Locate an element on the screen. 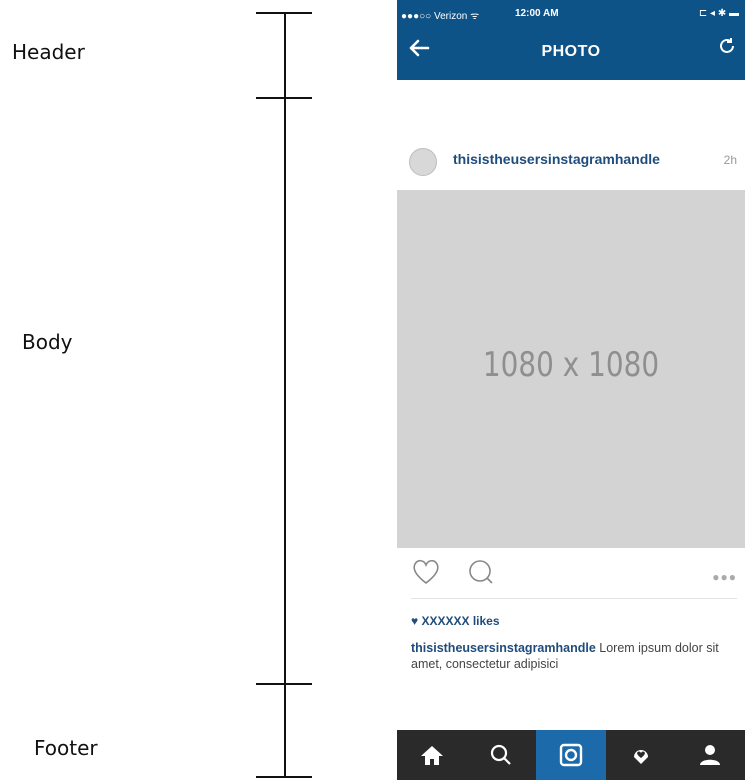 The image size is (745, 780). tab-bar is located at coordinates (571, 755).